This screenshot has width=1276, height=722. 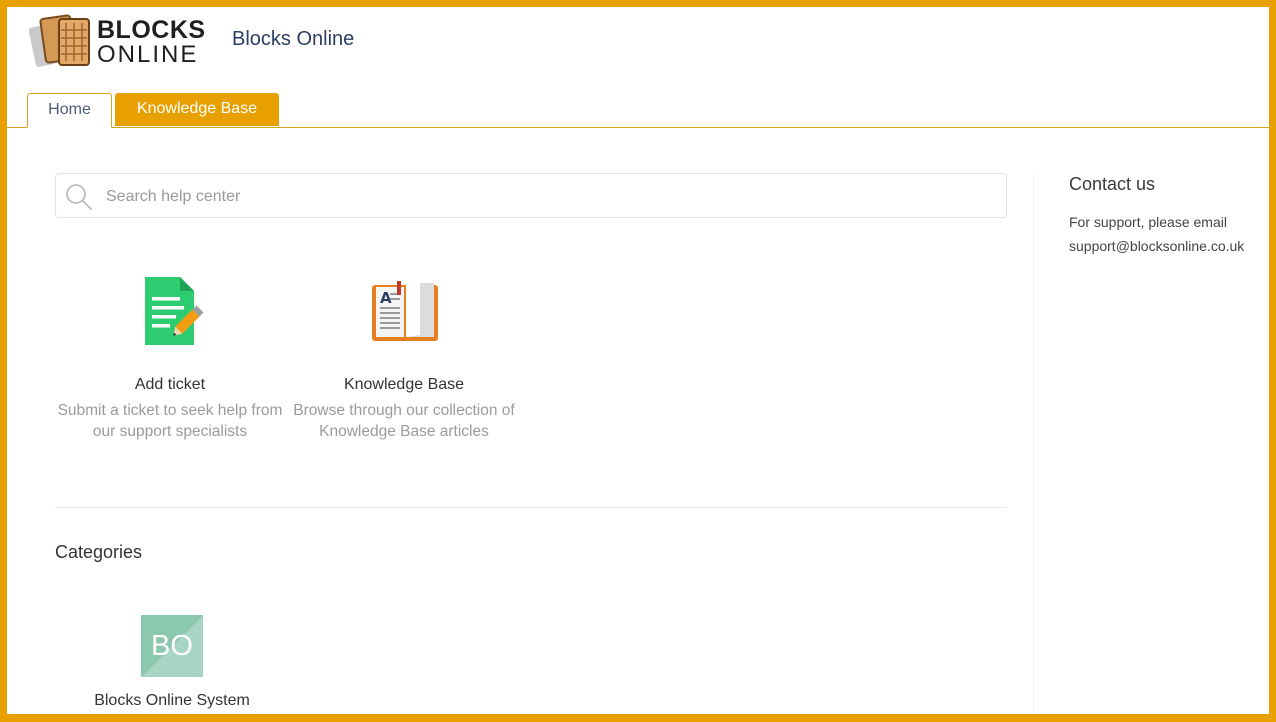 I want to click on logo-line2: ONLINE, so click(x=148, y=54).